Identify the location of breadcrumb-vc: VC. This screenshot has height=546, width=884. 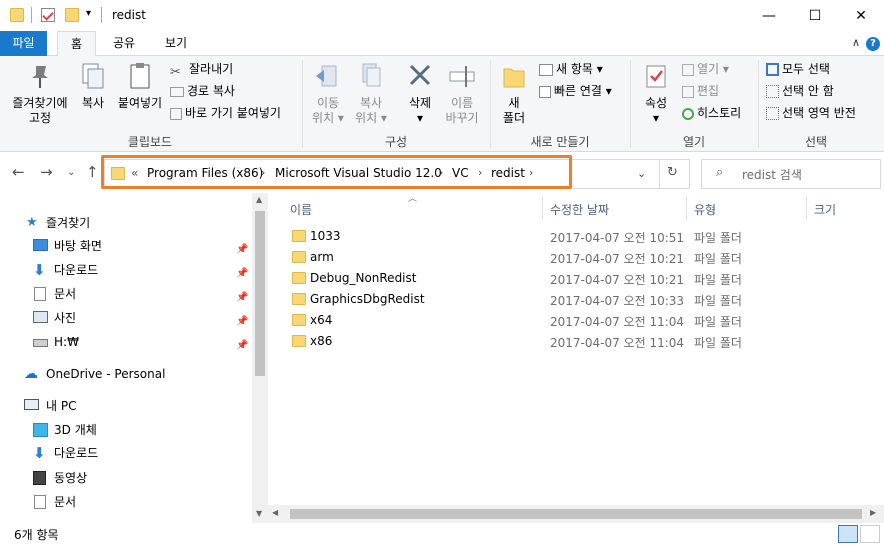
(460, 173).